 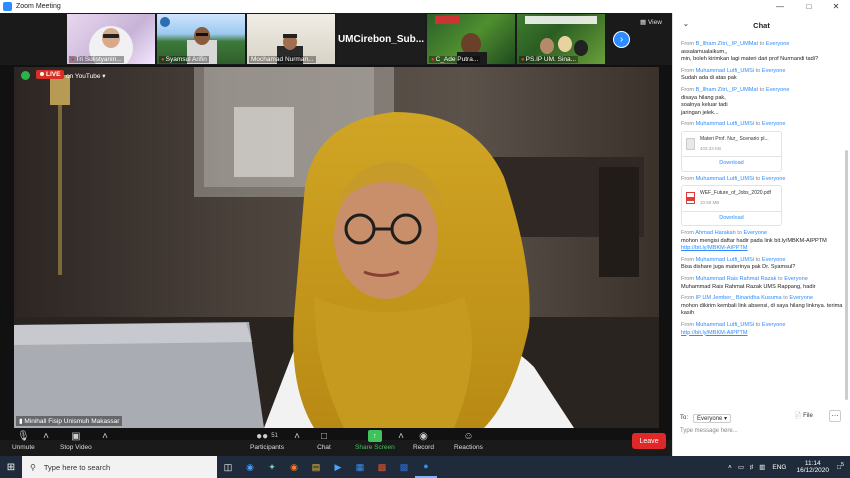 I want to click on search-placeholder: Type here to search, so click(x=77, y=467).